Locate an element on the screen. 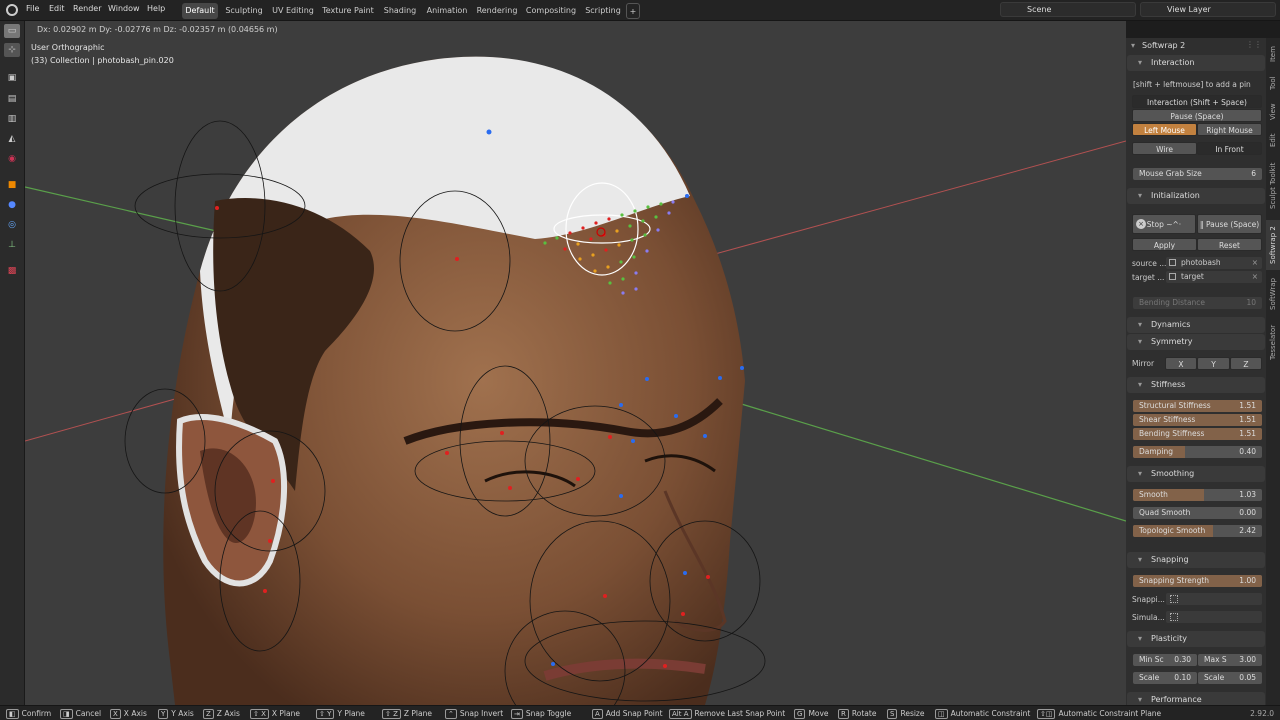  world-props-icon: ◉ is located at coordinates (12, 159).